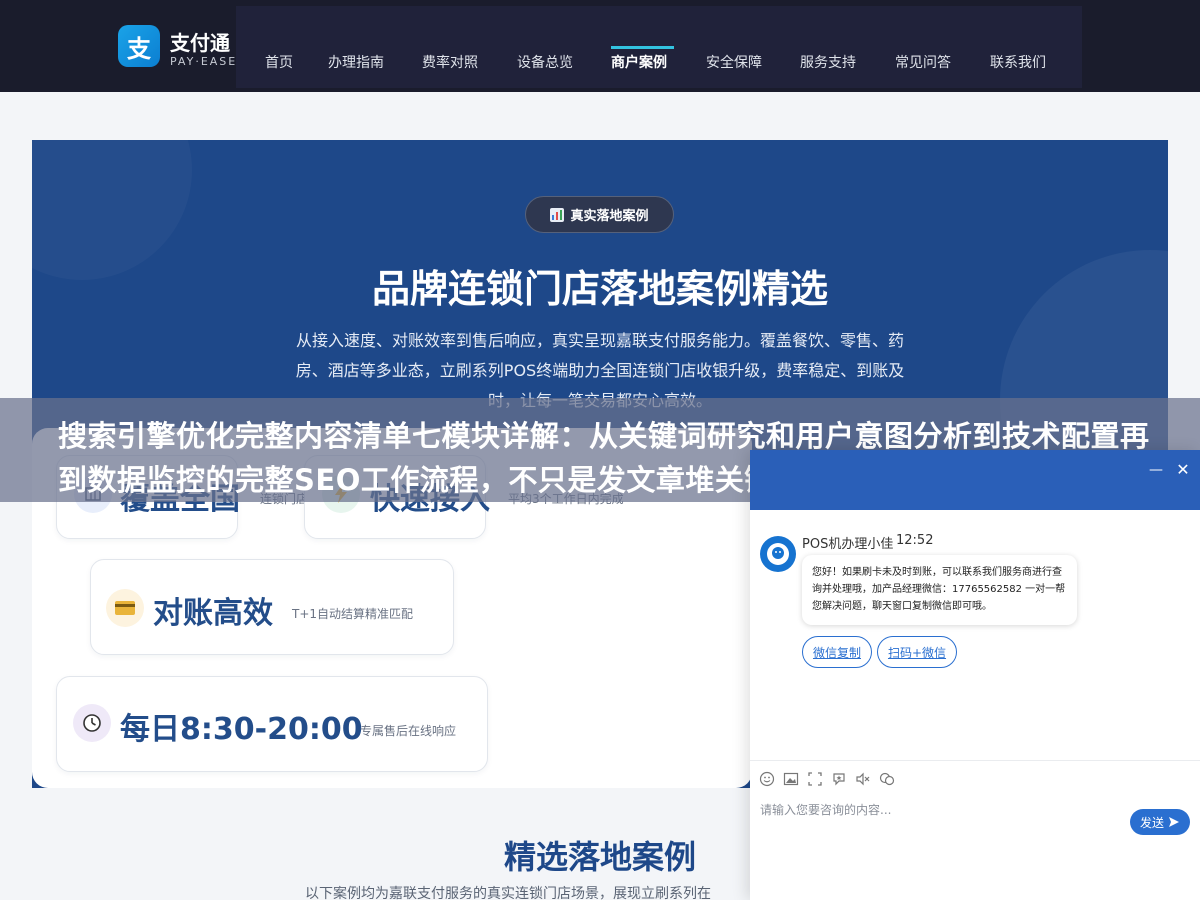 The height and width of the screenshot is (900, 1200). I want to click on nav-item-home: 首页, so click(279, 62).